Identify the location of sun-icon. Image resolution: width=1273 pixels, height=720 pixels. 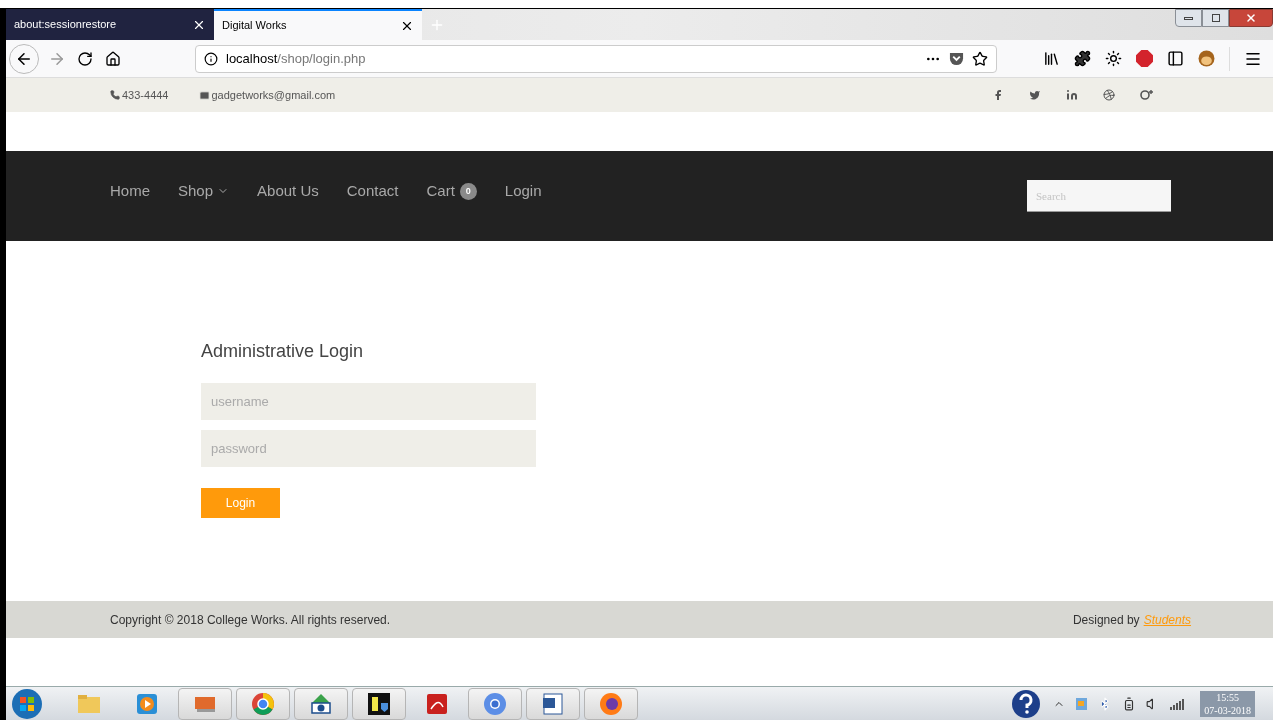
(1113, 58).